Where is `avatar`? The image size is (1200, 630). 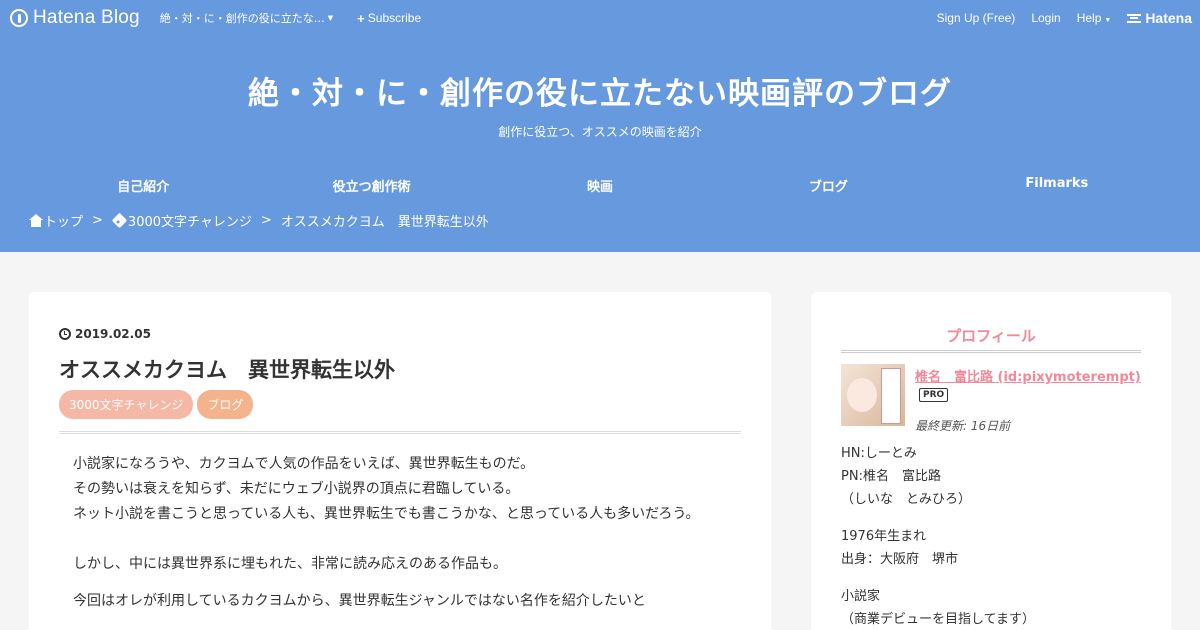 avatar is located at coordinates (873, 395).